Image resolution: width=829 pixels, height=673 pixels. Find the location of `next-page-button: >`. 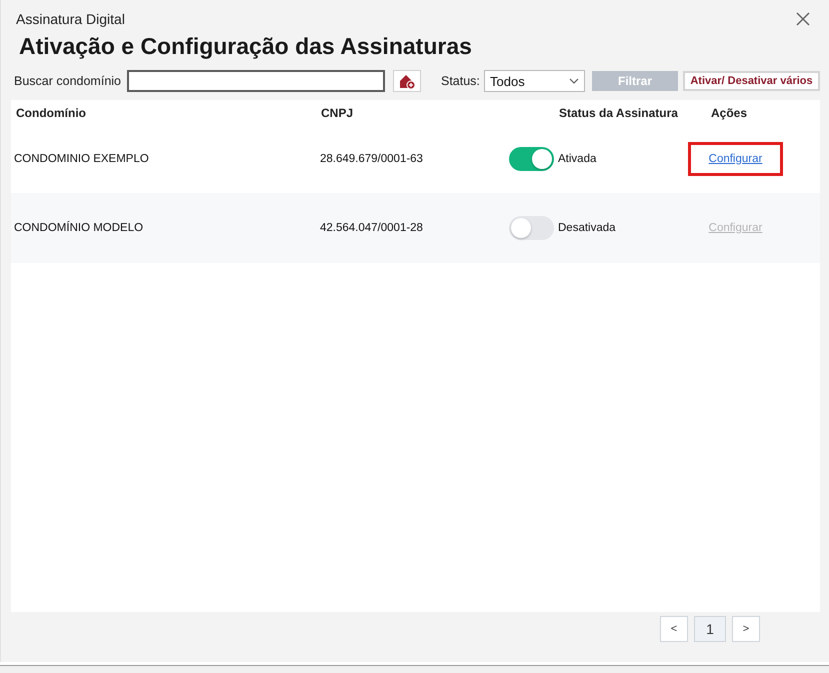

next-page-button: > is located at coordinates (746, 629).